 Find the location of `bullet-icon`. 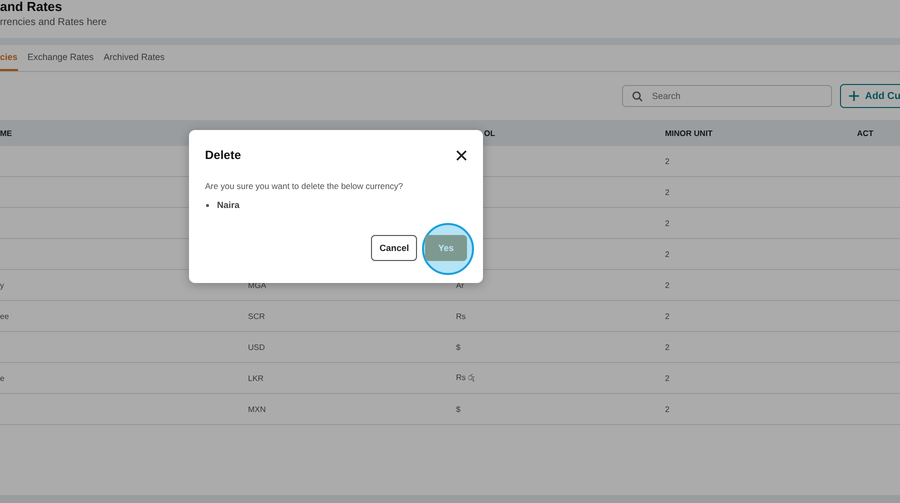

bullet-icon is located at coordinates (207, 205).